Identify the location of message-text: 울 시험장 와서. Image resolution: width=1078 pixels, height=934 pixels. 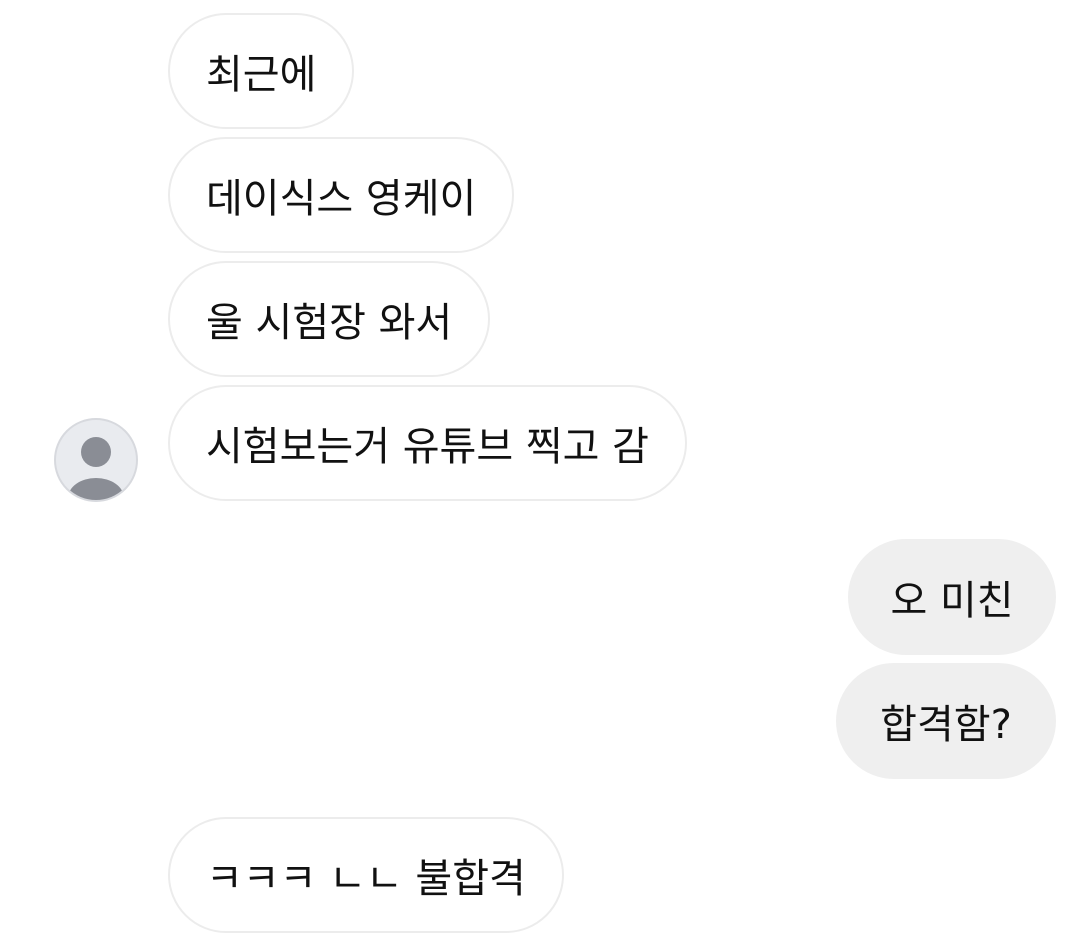
(329, 323).